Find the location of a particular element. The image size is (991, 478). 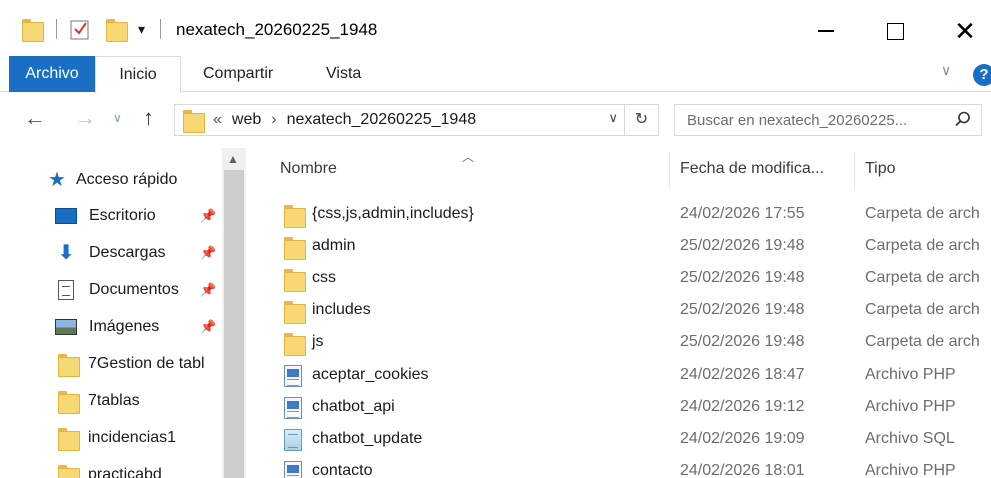

sidebar-item-incidencias1: incidencias1 is located at coordinates (117, 438).